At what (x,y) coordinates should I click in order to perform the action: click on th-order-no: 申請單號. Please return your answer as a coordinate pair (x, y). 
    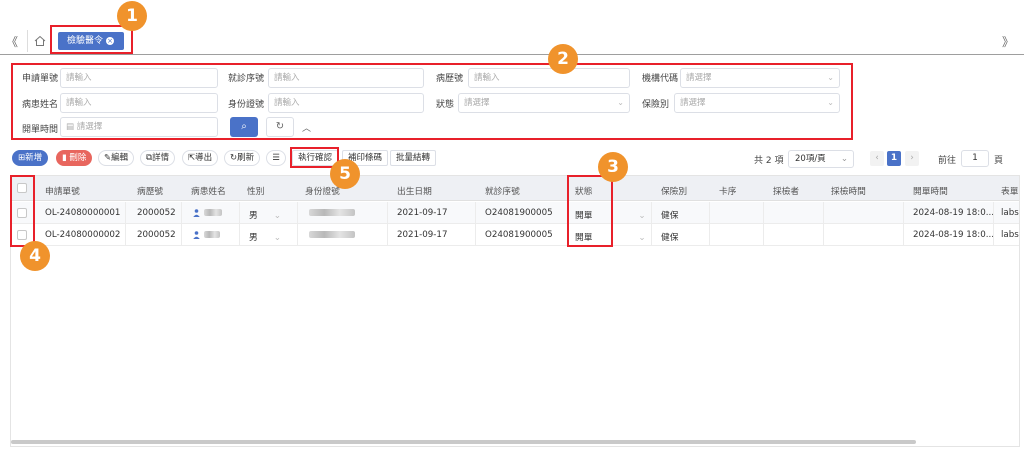
    Looking at the image, I should click on (62, 190).